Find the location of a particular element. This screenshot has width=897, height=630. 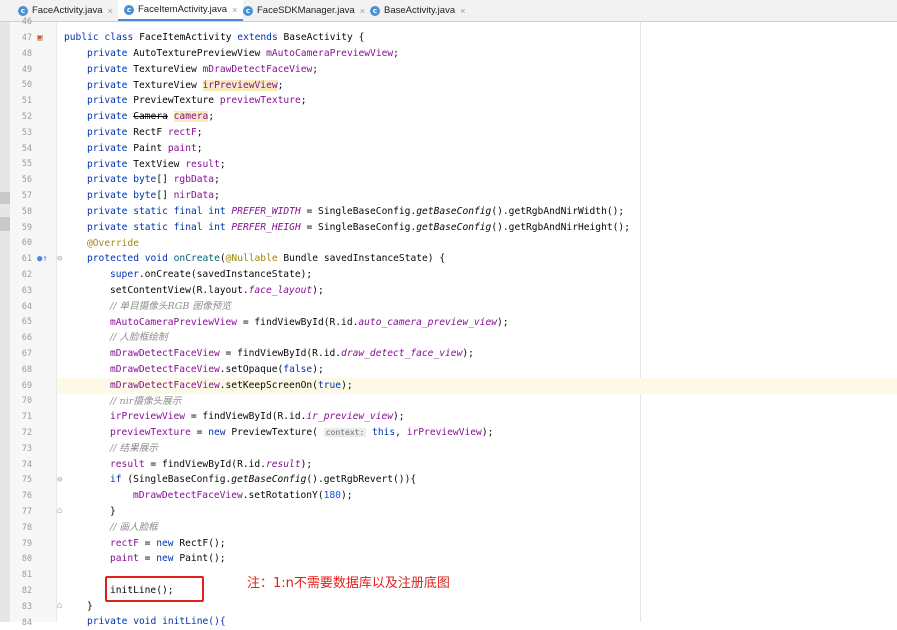

code-line-63: setContentView(R.layout.face_layout); is located at coordinates (217, 291).